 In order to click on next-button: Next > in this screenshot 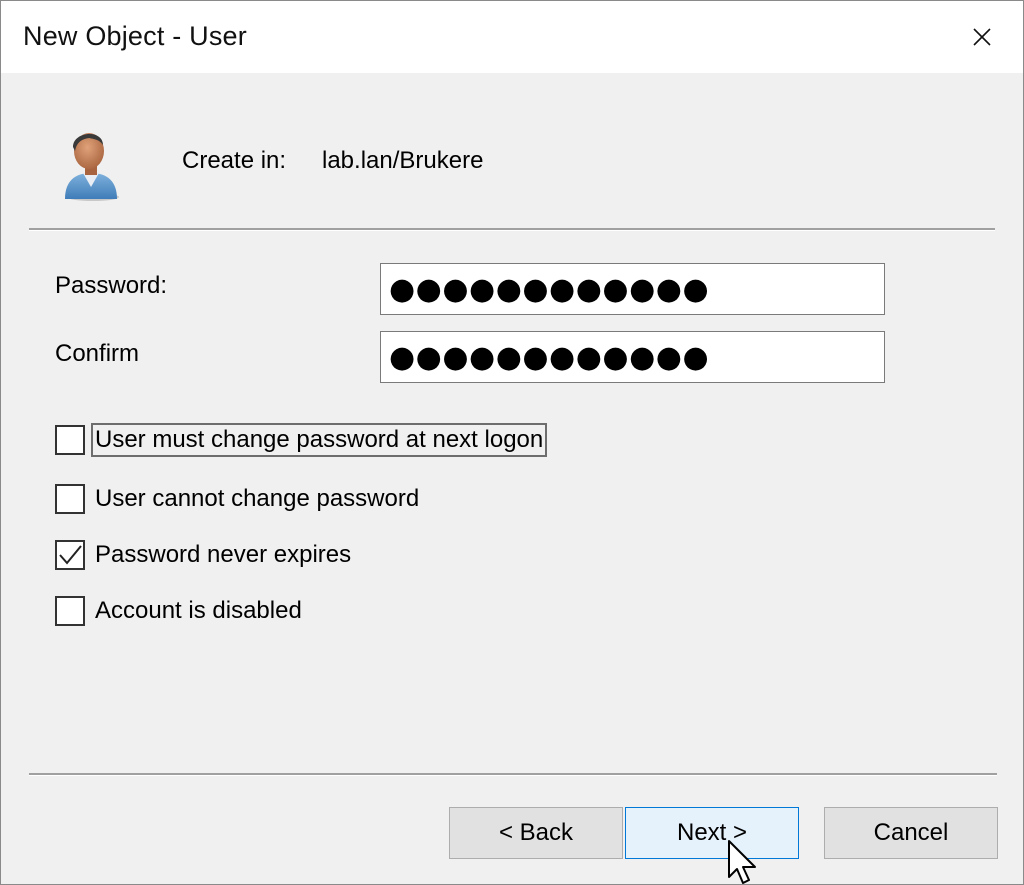, I will do `click(712, 833)`.